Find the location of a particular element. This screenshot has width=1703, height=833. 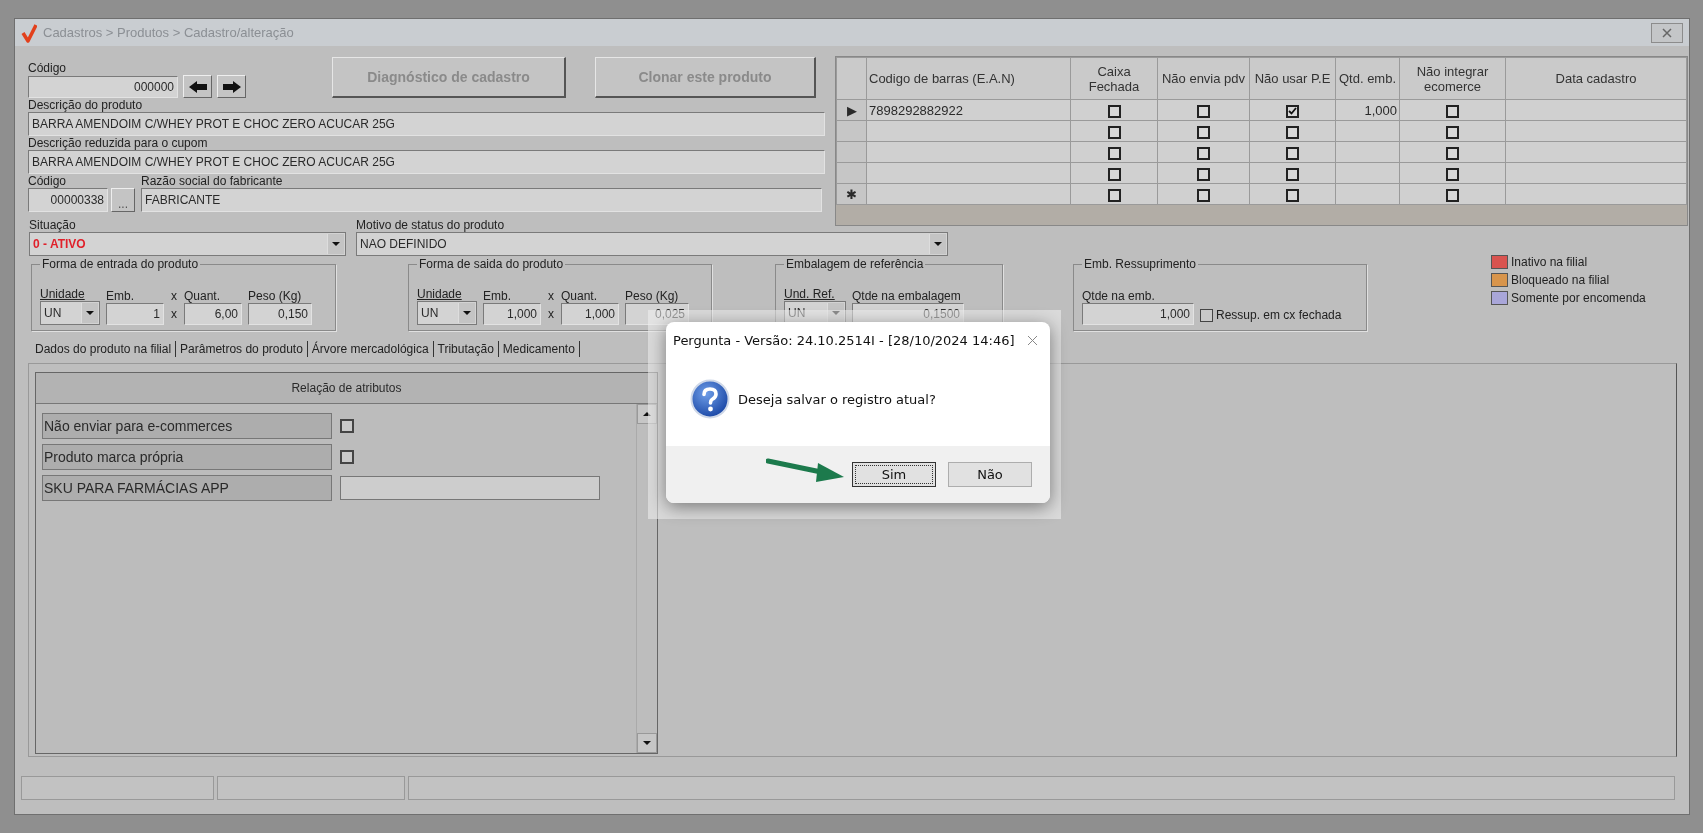

group-title: Emb. Ressuprimento is located at coordinates (1140, 264).